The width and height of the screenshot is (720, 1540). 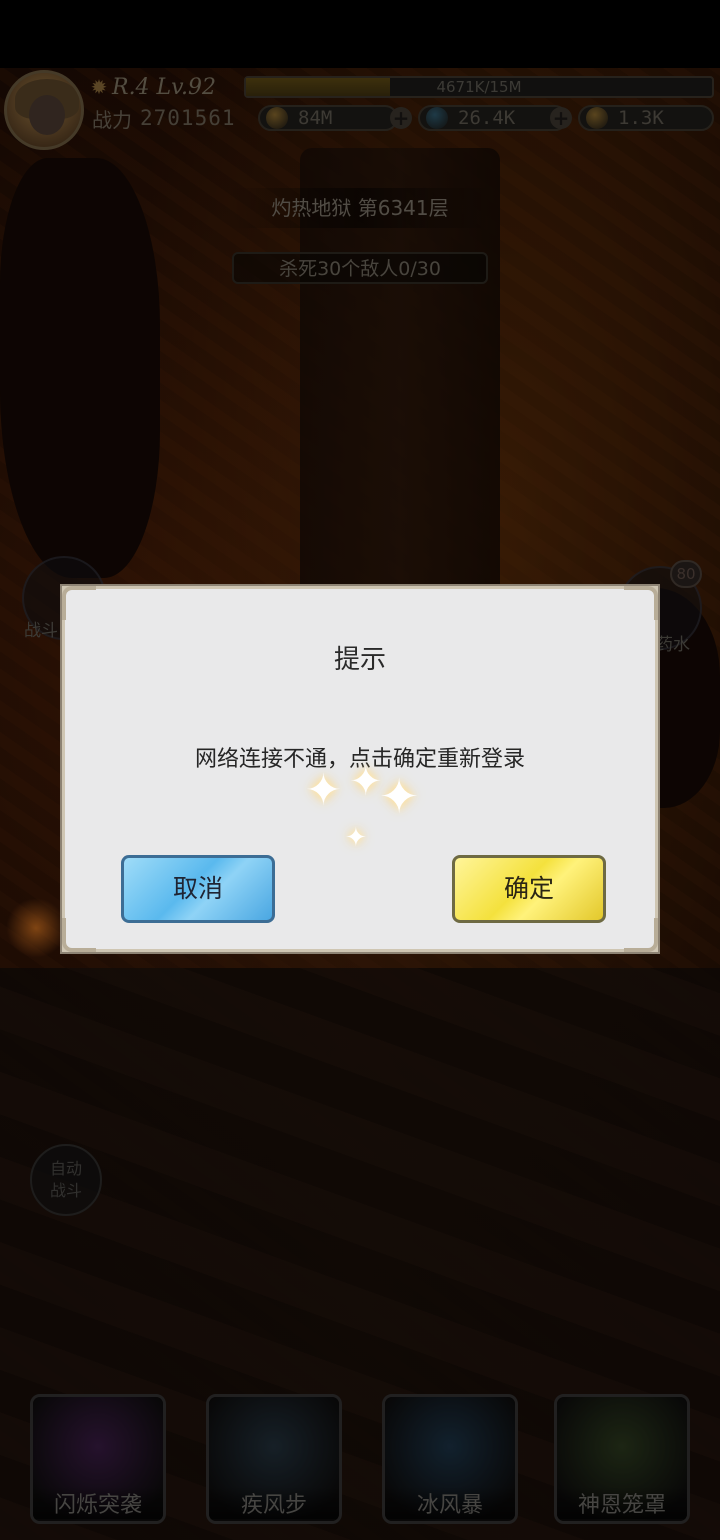 What do you see at coordinates (198, 889) in the screenshot?
I see `cancel-button: 取消` at bounding box center [198, 889].